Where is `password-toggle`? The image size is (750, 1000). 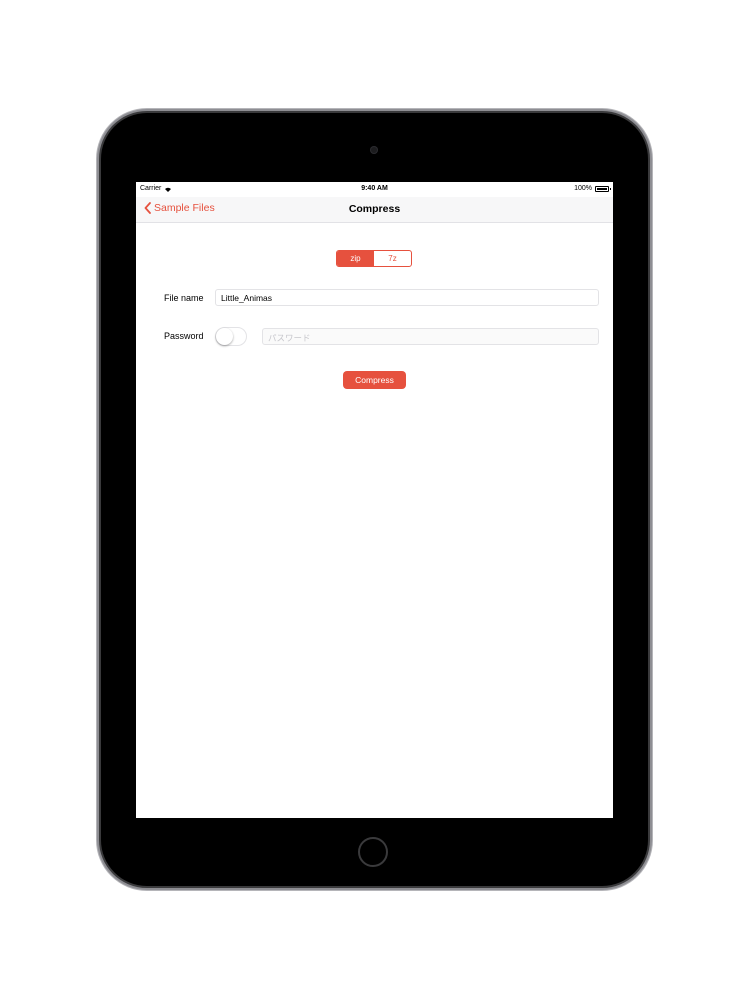
password-toggle is located at coordinates (231, 336).